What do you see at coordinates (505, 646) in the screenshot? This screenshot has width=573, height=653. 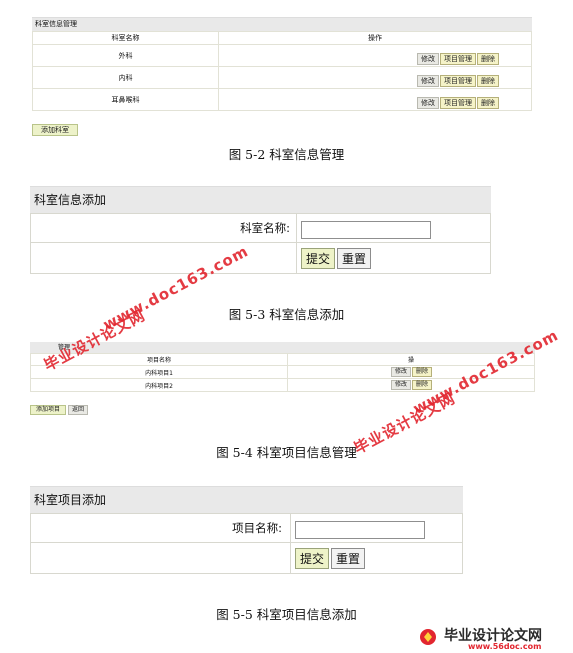 I see `footer-site-url: www.56doc.com` at bounding box center [505, 646].